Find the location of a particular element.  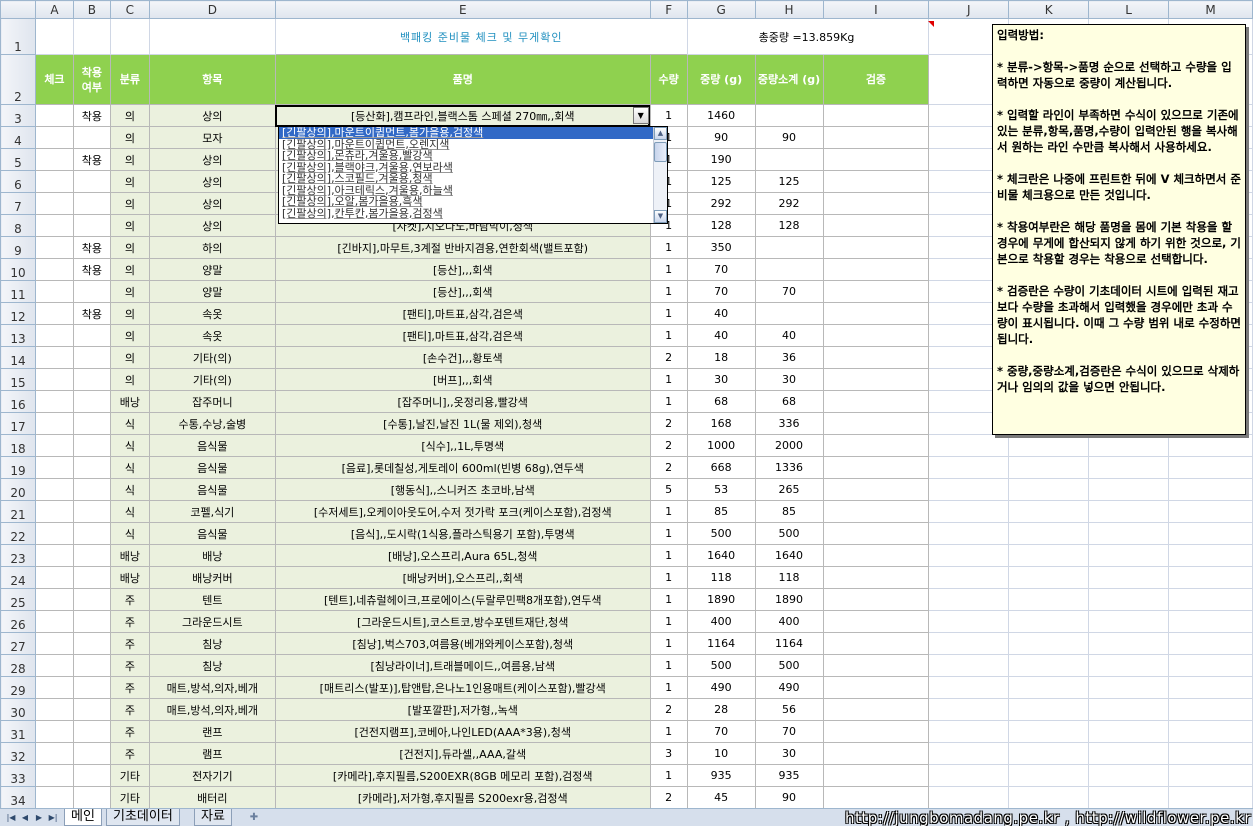

cell-product: [카메라],저가형,후지필름 S200exr용,검정색 is located at coordinates (462, 797).